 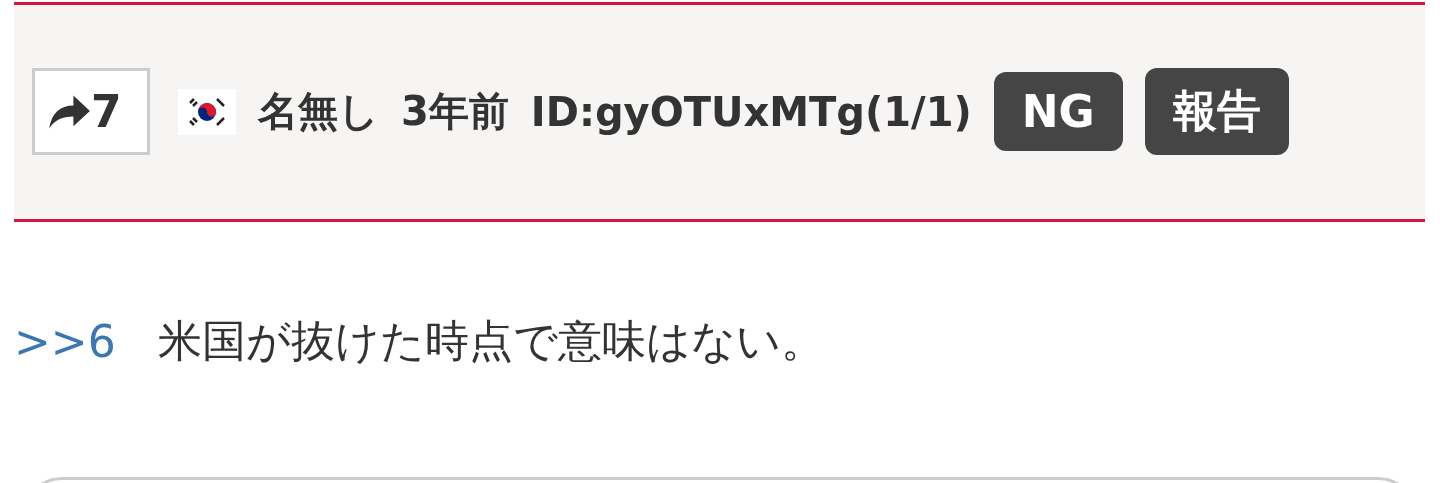 I want to click on report-button: 報告, so click(x=1216, y=111).